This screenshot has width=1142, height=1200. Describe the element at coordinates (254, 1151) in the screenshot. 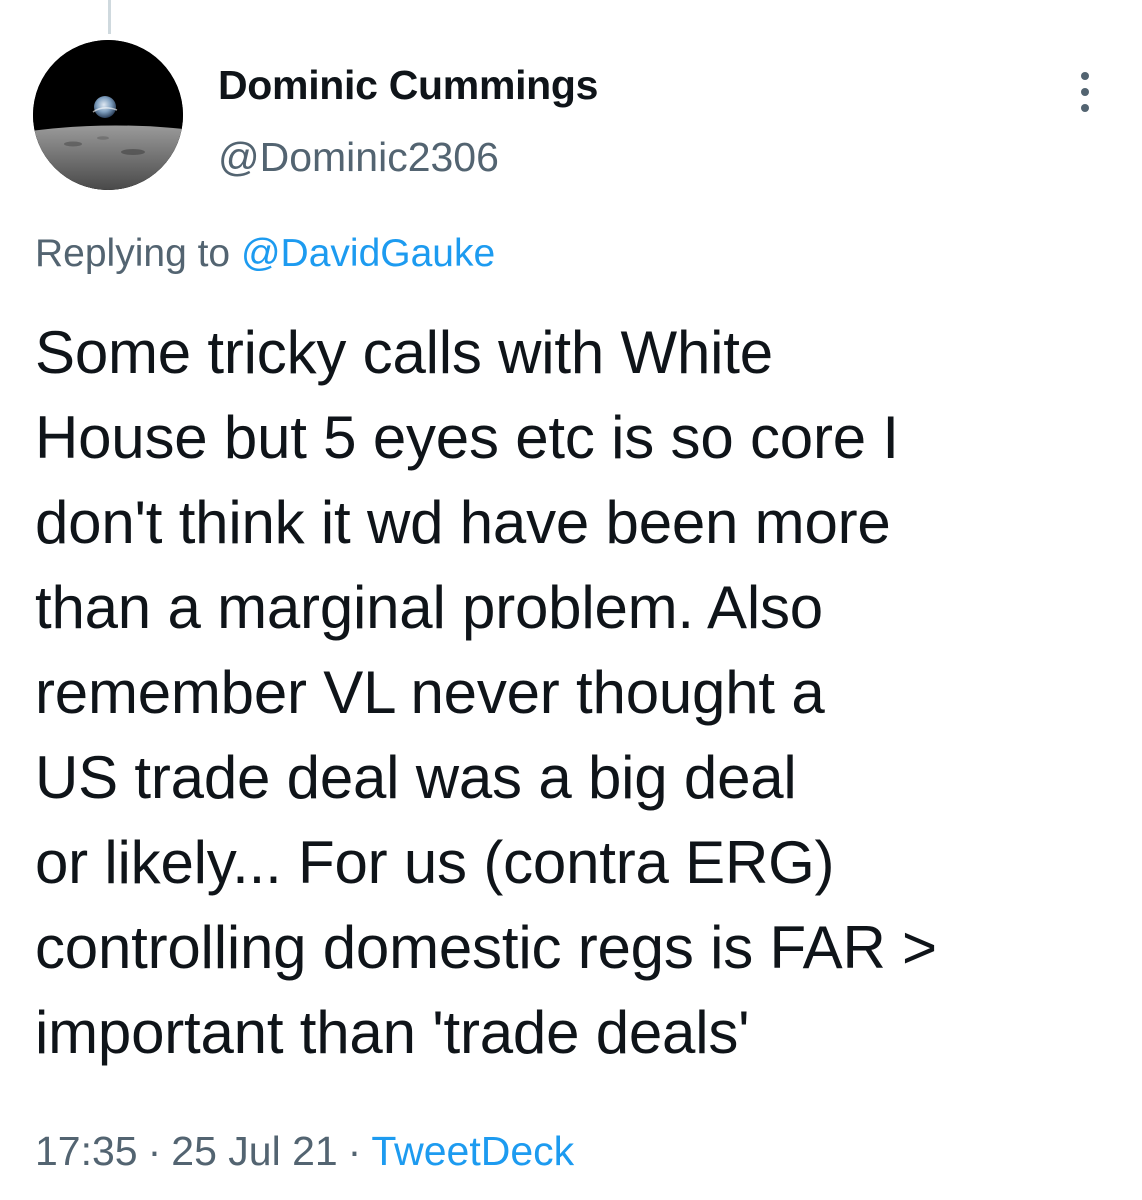

I see `tweet-date-link: 25 Jul 21` at that location.